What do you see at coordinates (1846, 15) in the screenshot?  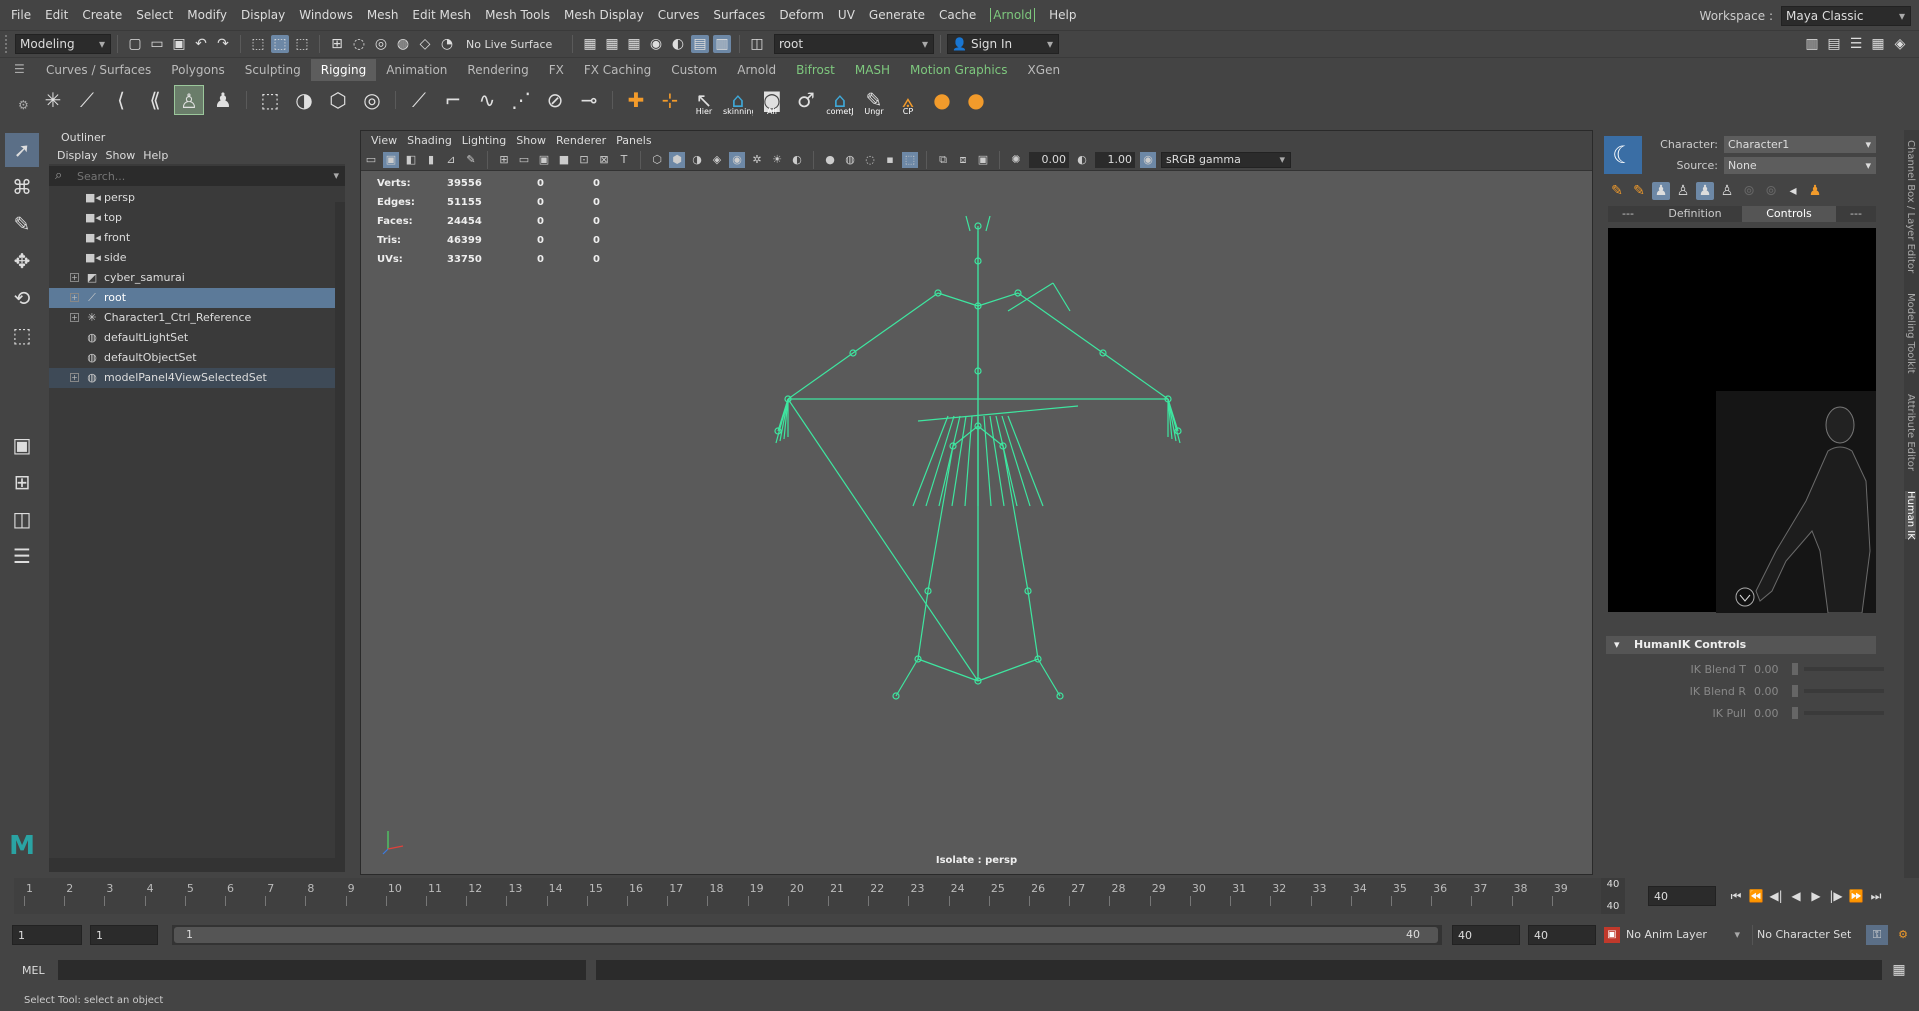 I see `workspace-dropdown: Maya Classic` at bounding box center [1846, 15].